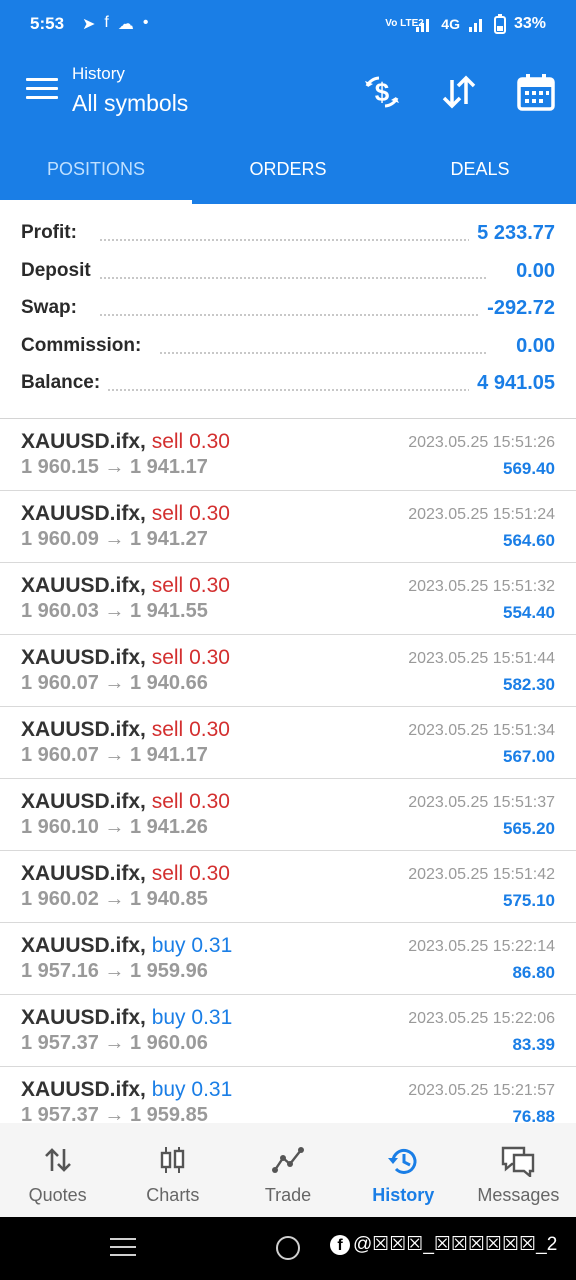 The height and width of the screenshot is (1280, 576). I want to click on summary-value: -292.72, so click(517, 308).